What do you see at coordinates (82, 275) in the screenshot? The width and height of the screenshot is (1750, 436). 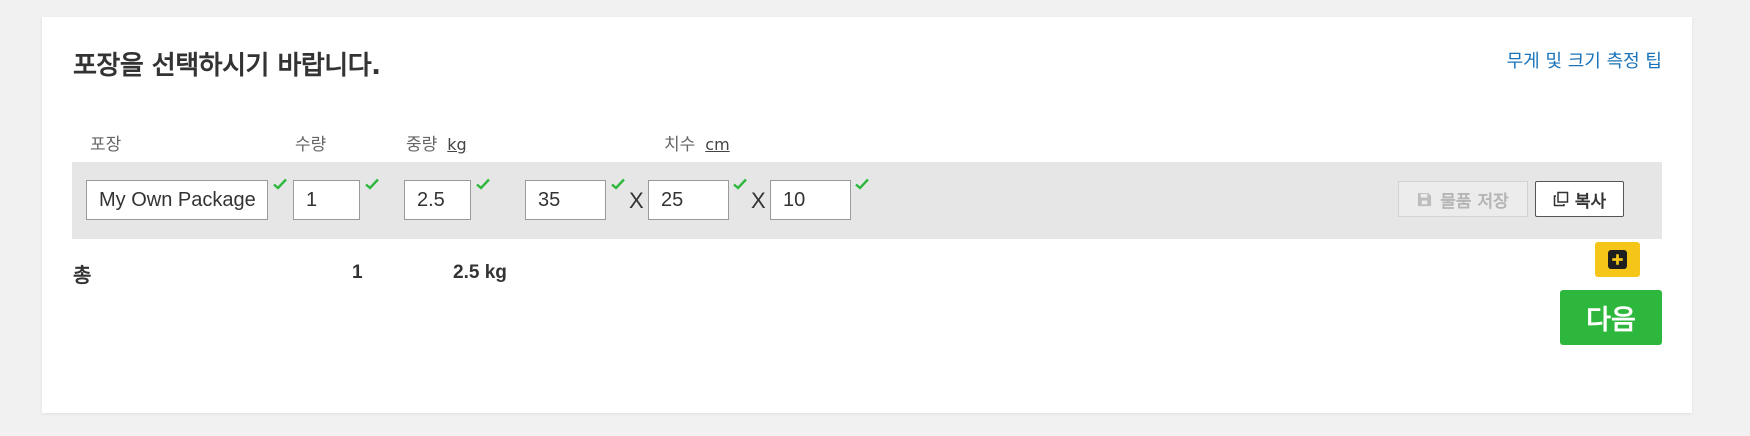 I see `total-label: 총` at bounding box center [82, 275].